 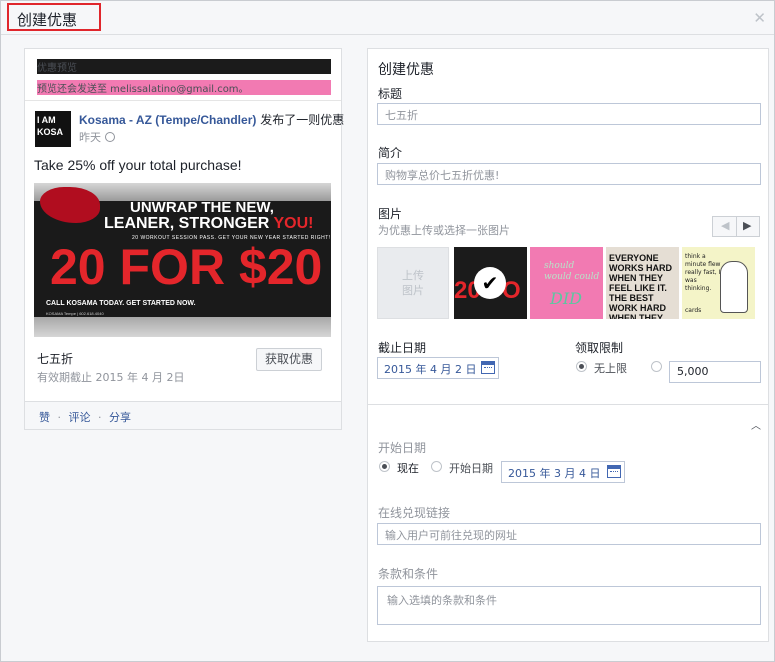 What do you see at coordinates (693, 310) in the screenshot?
I see `thumb-4-brand: cards` at bounding box center [693, 310].